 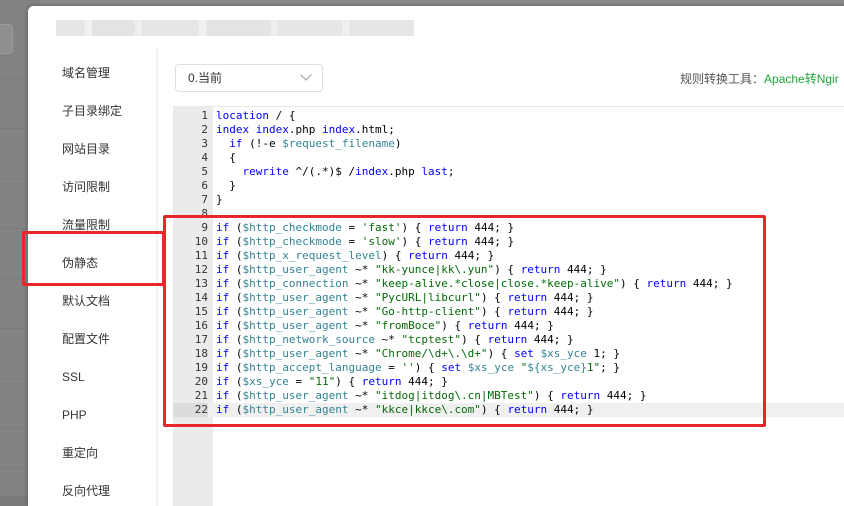 I want to click on line-number: 6, so click(x=204, y=185).